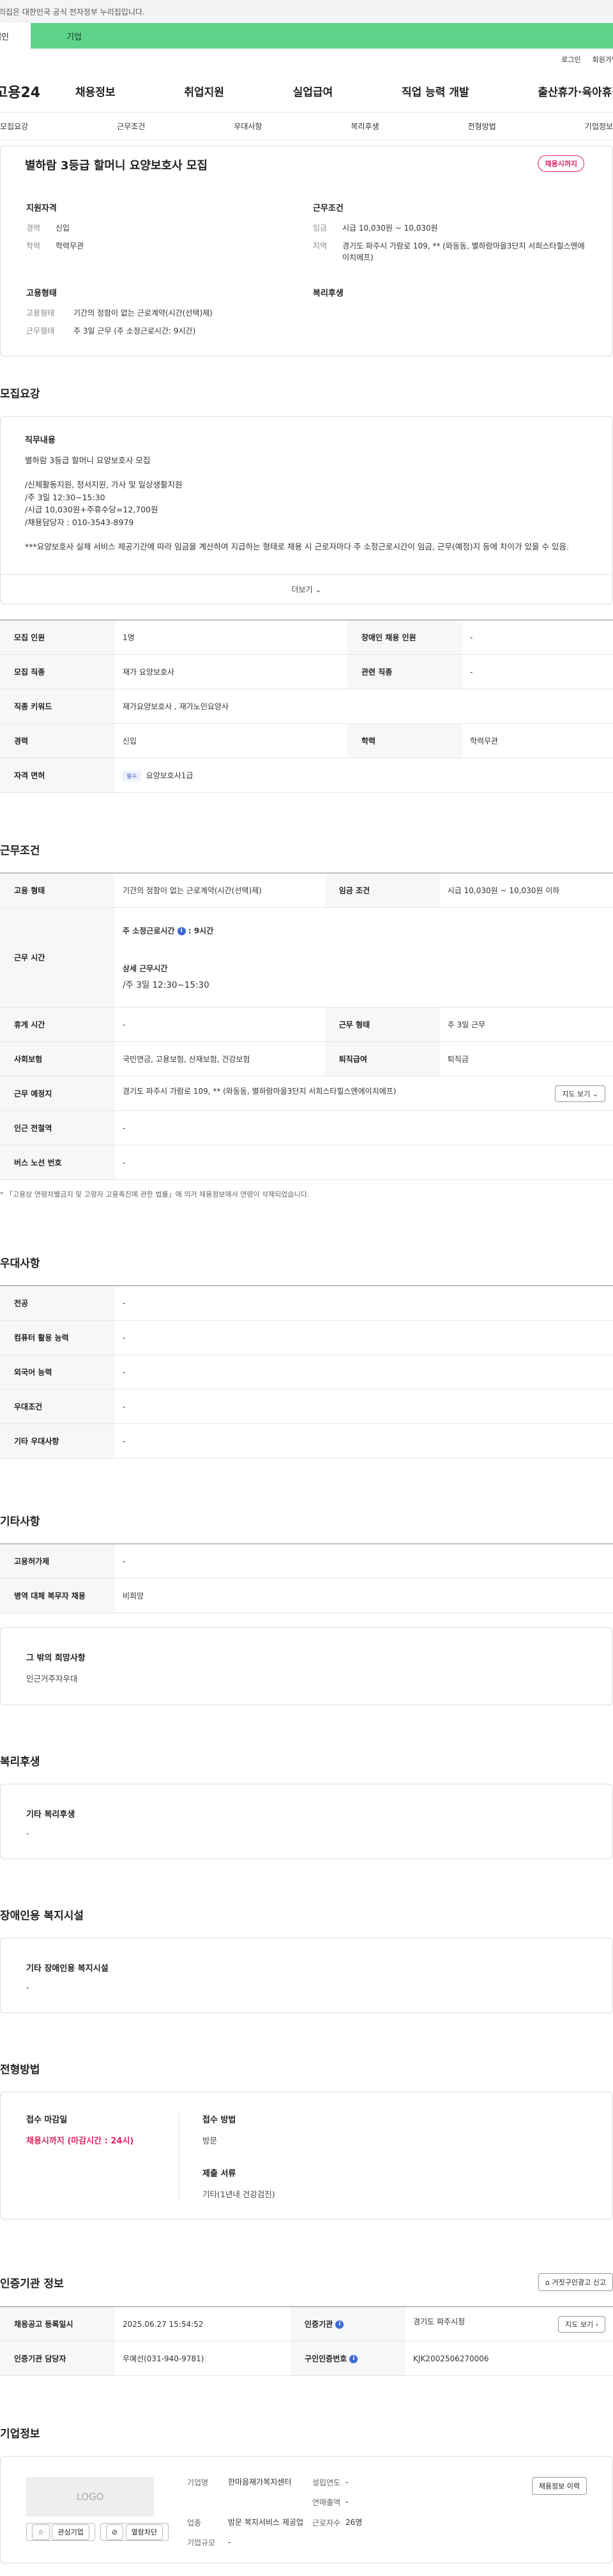  What do you see at coordinates (326, 2503) in the screenshot?
I see `info-label: 연매출액` at bounding box center [326, 2503].